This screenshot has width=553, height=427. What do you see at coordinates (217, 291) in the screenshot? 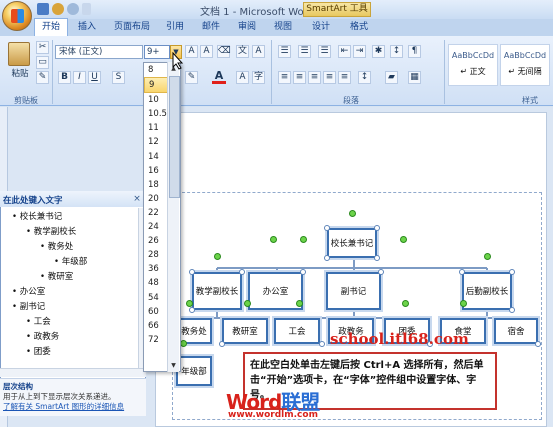
I see `org-box-level2: 教学副校长` at bounding box center [217, 291].